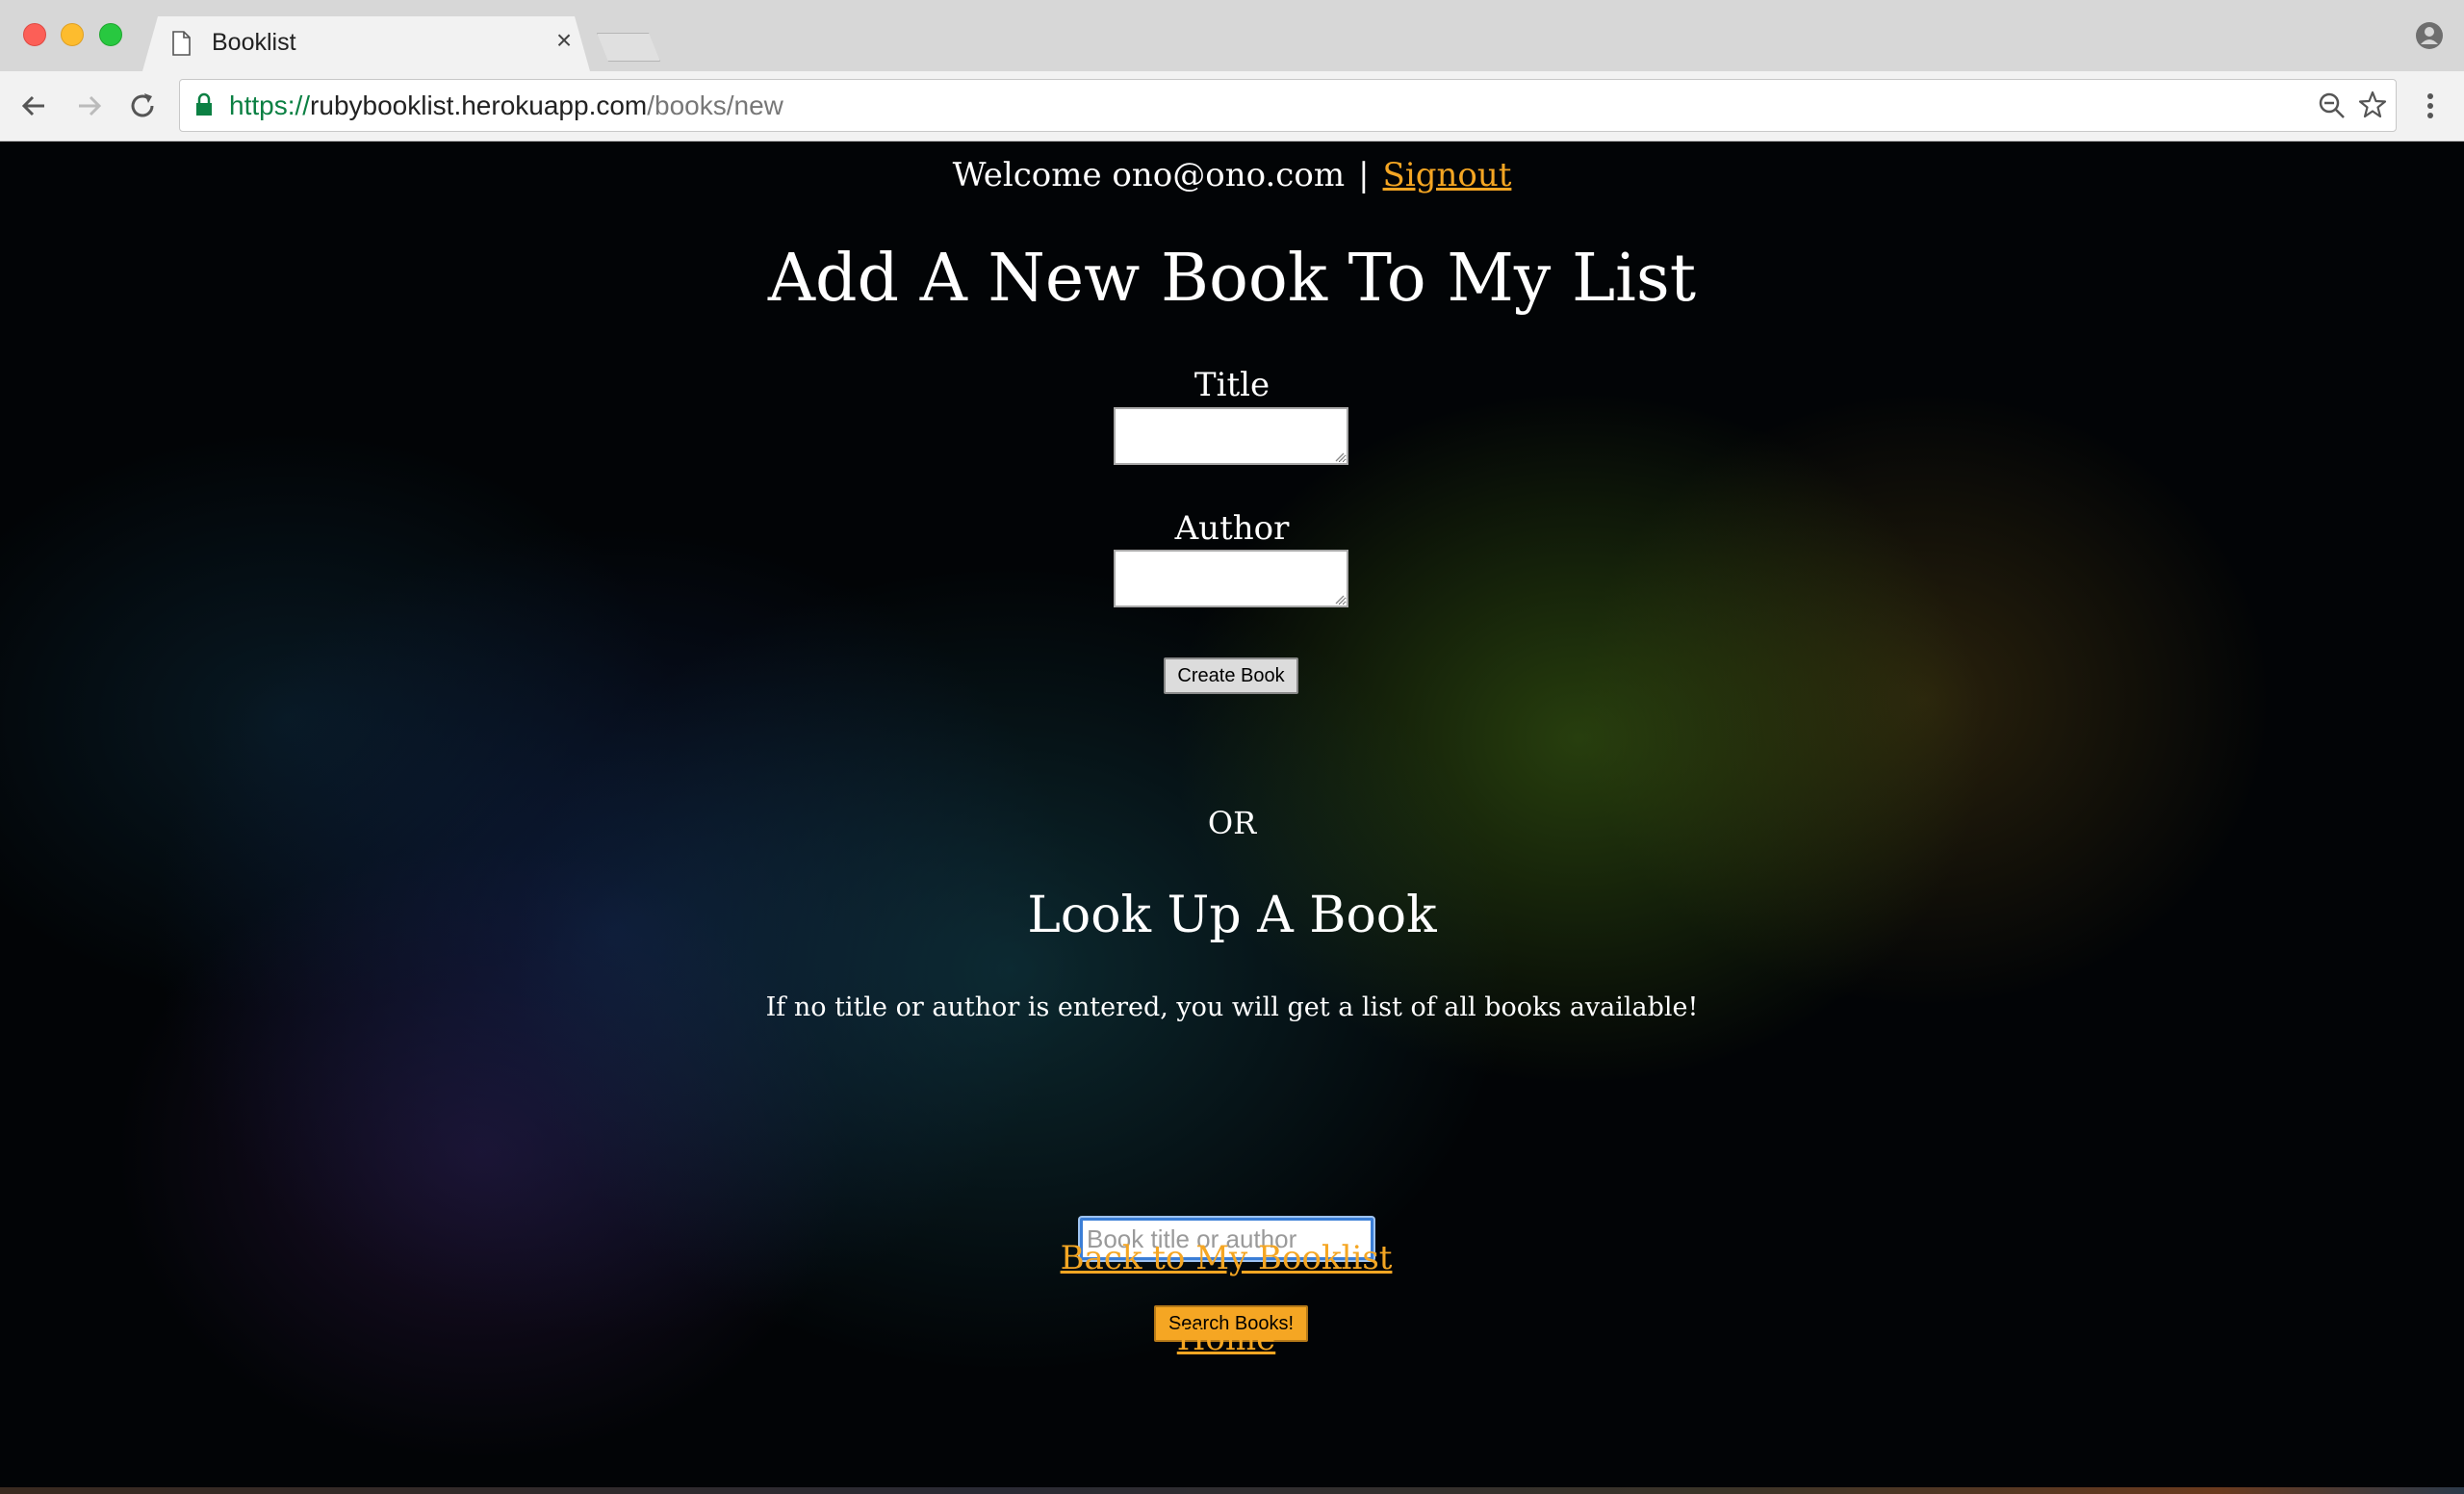 The height and width of the screenshot is (1494, 2464). I want to click on home-link-row: Home, so click(1229, 1339).